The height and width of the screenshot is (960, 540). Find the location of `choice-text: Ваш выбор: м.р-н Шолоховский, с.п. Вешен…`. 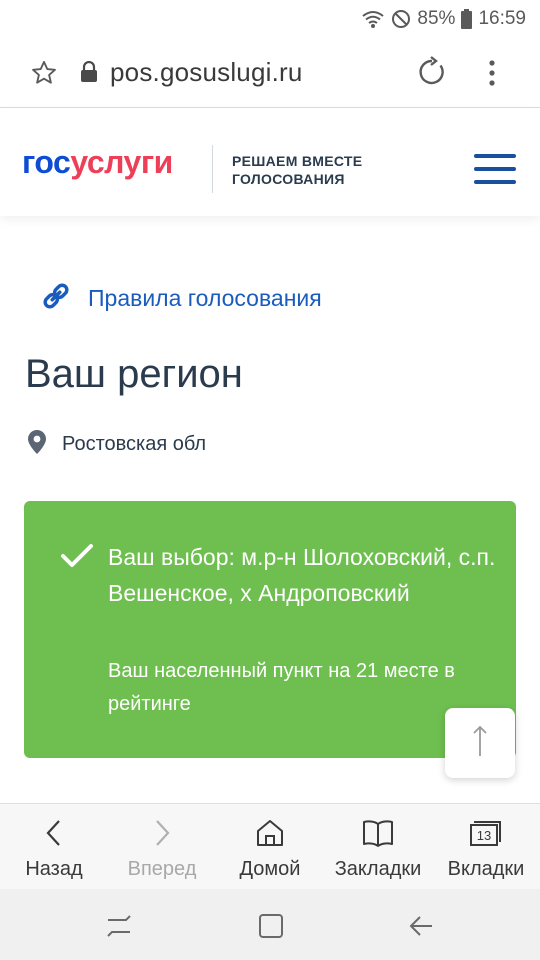

choice-text: Ваш выбор: м.р-н Шолоховский, с.п. Вешен… is located at coordinates (302, 575).